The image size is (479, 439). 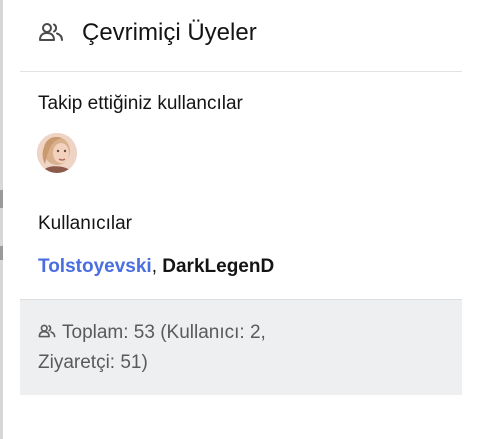 I want to click on followed-users-title: Takip ettiğiniz kullancılar, so click(x=140, y=103).